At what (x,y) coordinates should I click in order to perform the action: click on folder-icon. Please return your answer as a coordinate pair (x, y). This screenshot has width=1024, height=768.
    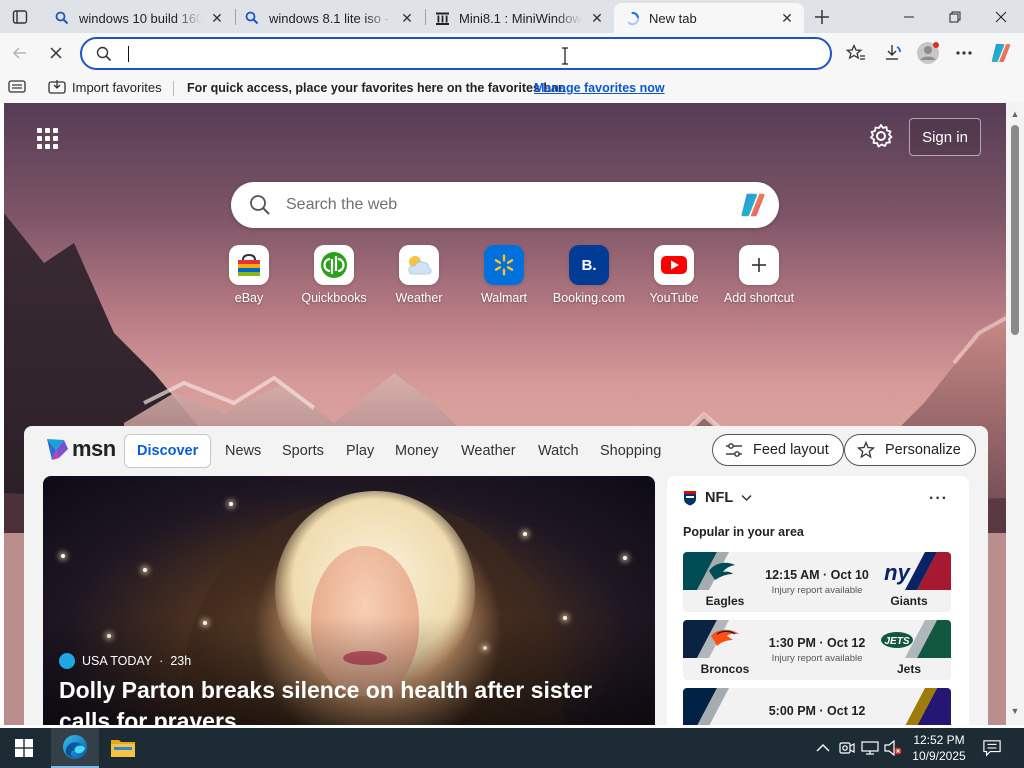
    Looking at the image, I should click on (123, 748).